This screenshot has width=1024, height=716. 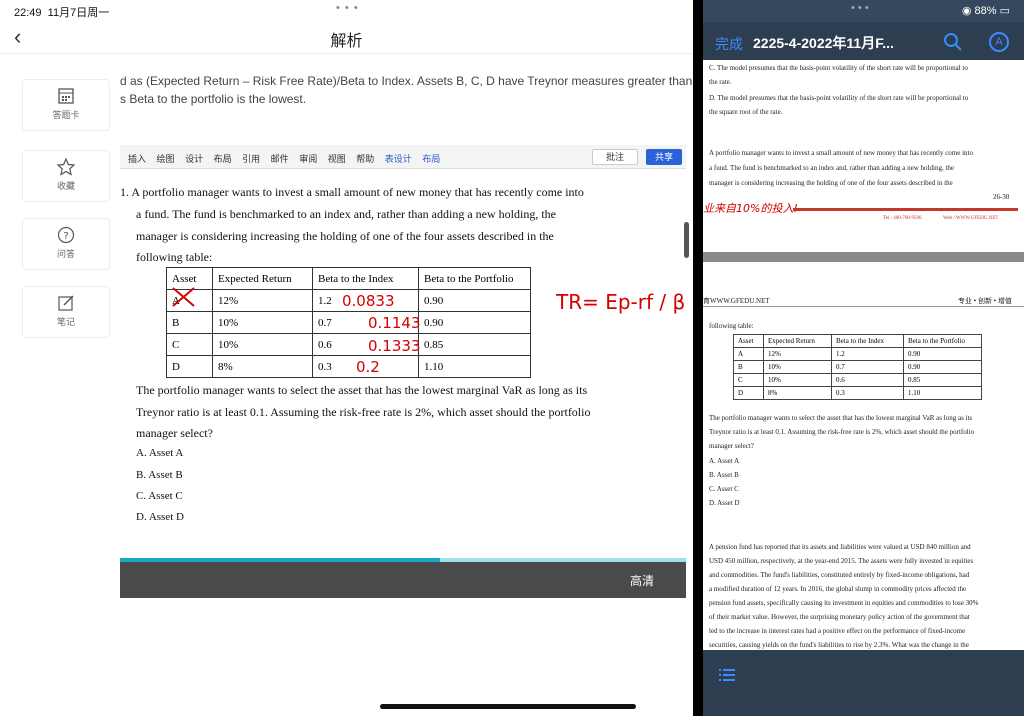 I want to click on search-icon, so click(x=953, y=42).